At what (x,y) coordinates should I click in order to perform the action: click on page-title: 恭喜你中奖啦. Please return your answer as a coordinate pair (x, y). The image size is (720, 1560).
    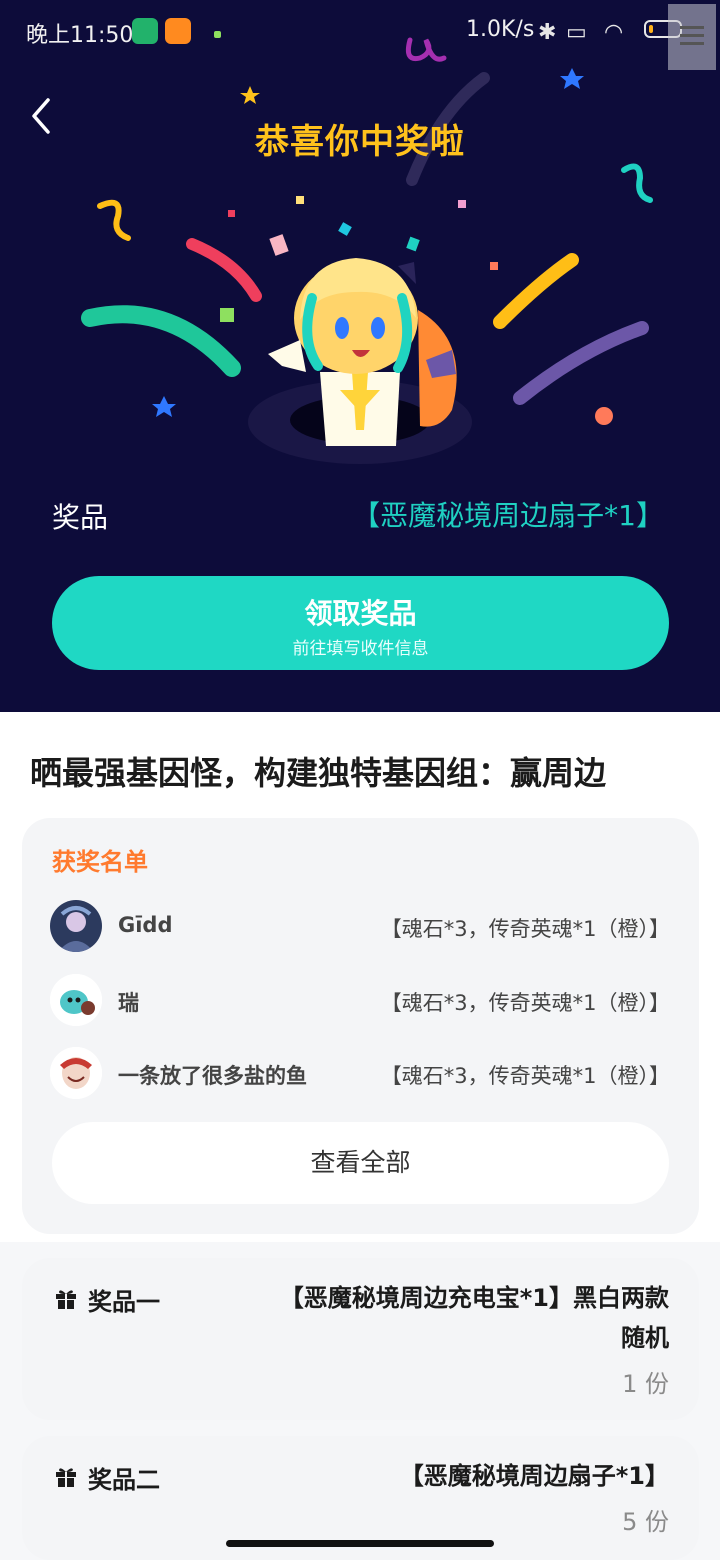
    Looking at the image, I should click on (360, 142).